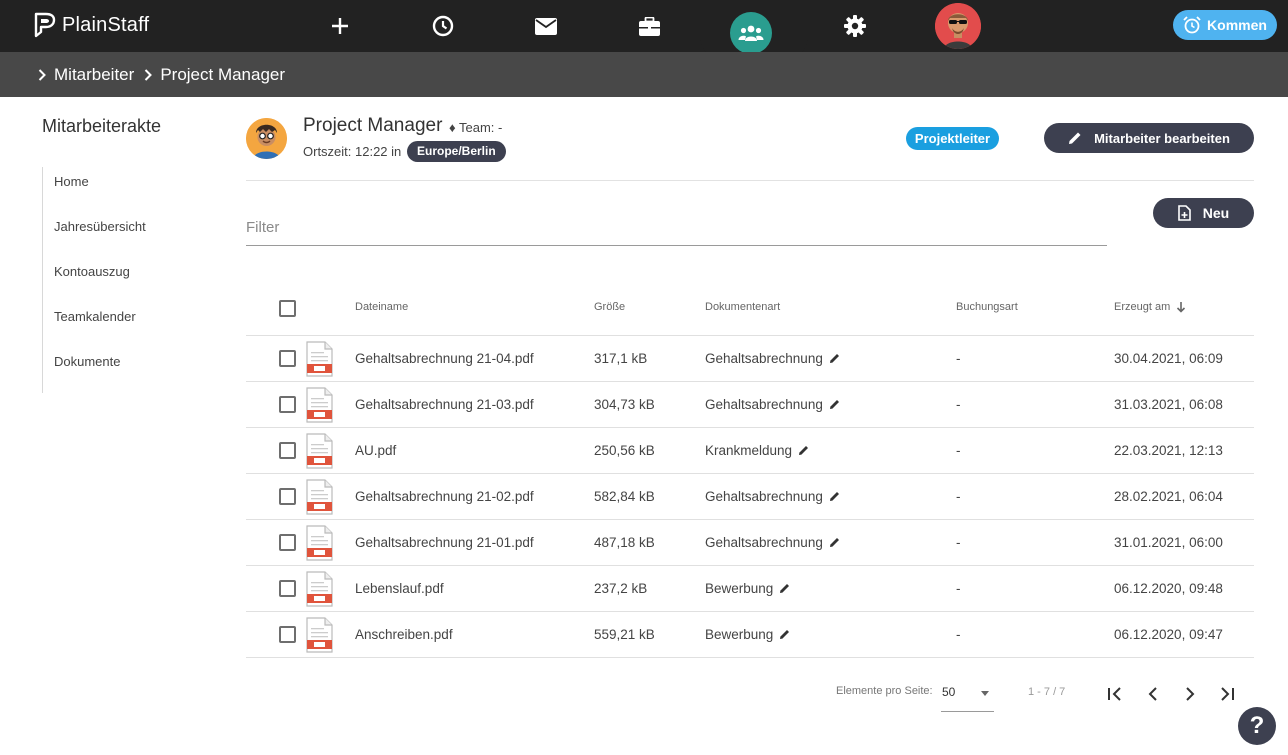 The height and width of the screenshot is (755, 1288). What do you see at coordinates (546, 26) in the screenshot?
I see `nav-mail-button` at bounding box center [546, 26].